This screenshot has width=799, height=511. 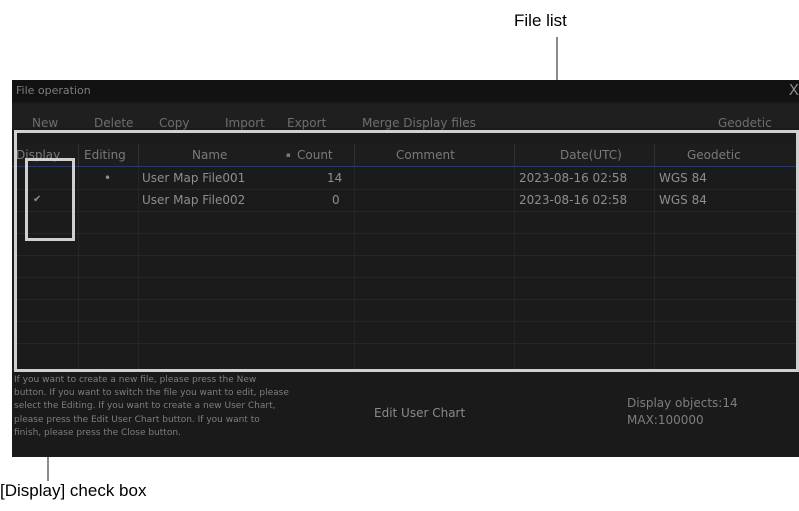 I want to click on import-button: Import, so click(x=245, y=124).